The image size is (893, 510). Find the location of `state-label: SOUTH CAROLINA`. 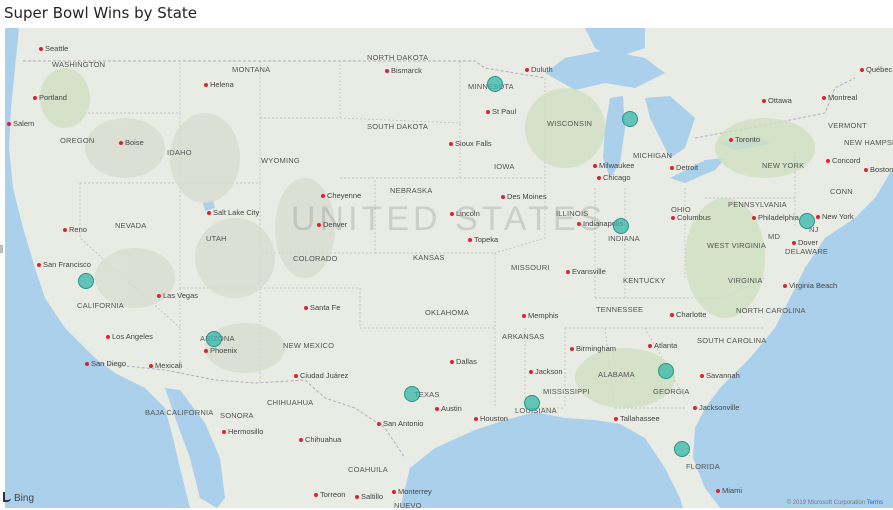

state-label: SOUTH CAROLINA is located at coordinates (732, 340).